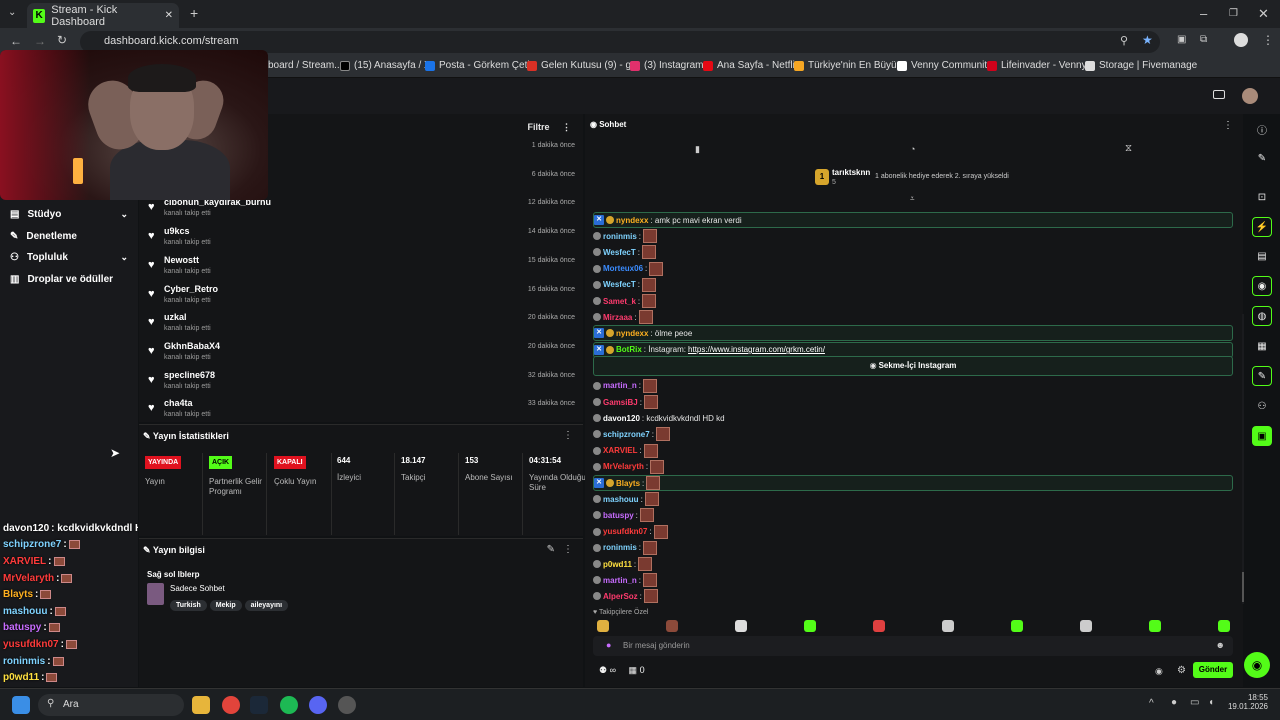  Describe the element at coordinates (1203, 13) in the screenshot. I see `minimize-icon: –` at that location.